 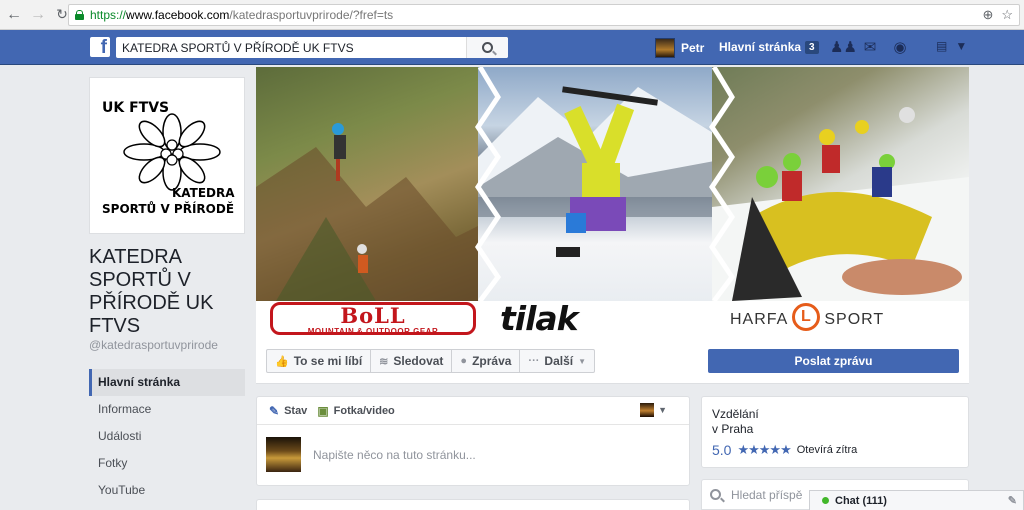 I want to click on rating-value: 5.0, so click(x=721, y=450).